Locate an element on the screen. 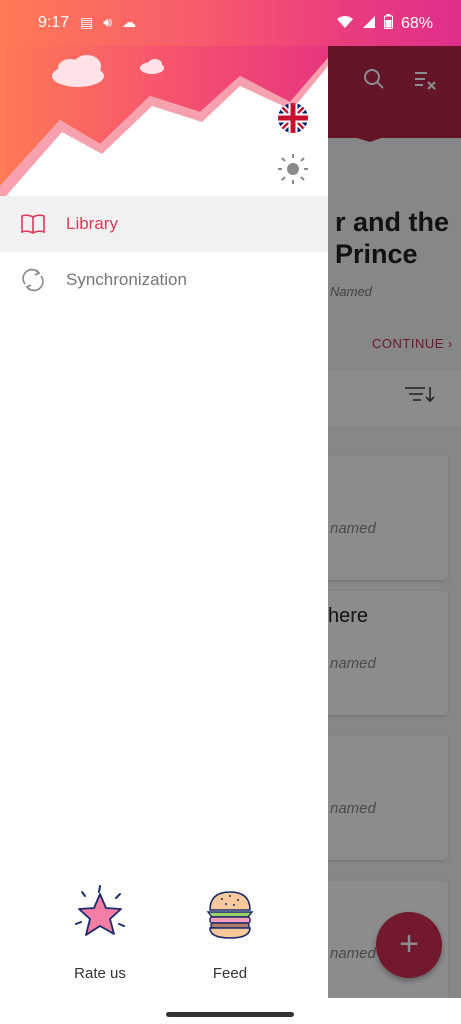 This screenshot has height=1024, width=461. volume-icon: 🔊︎ is located at coordinates (108, 22).